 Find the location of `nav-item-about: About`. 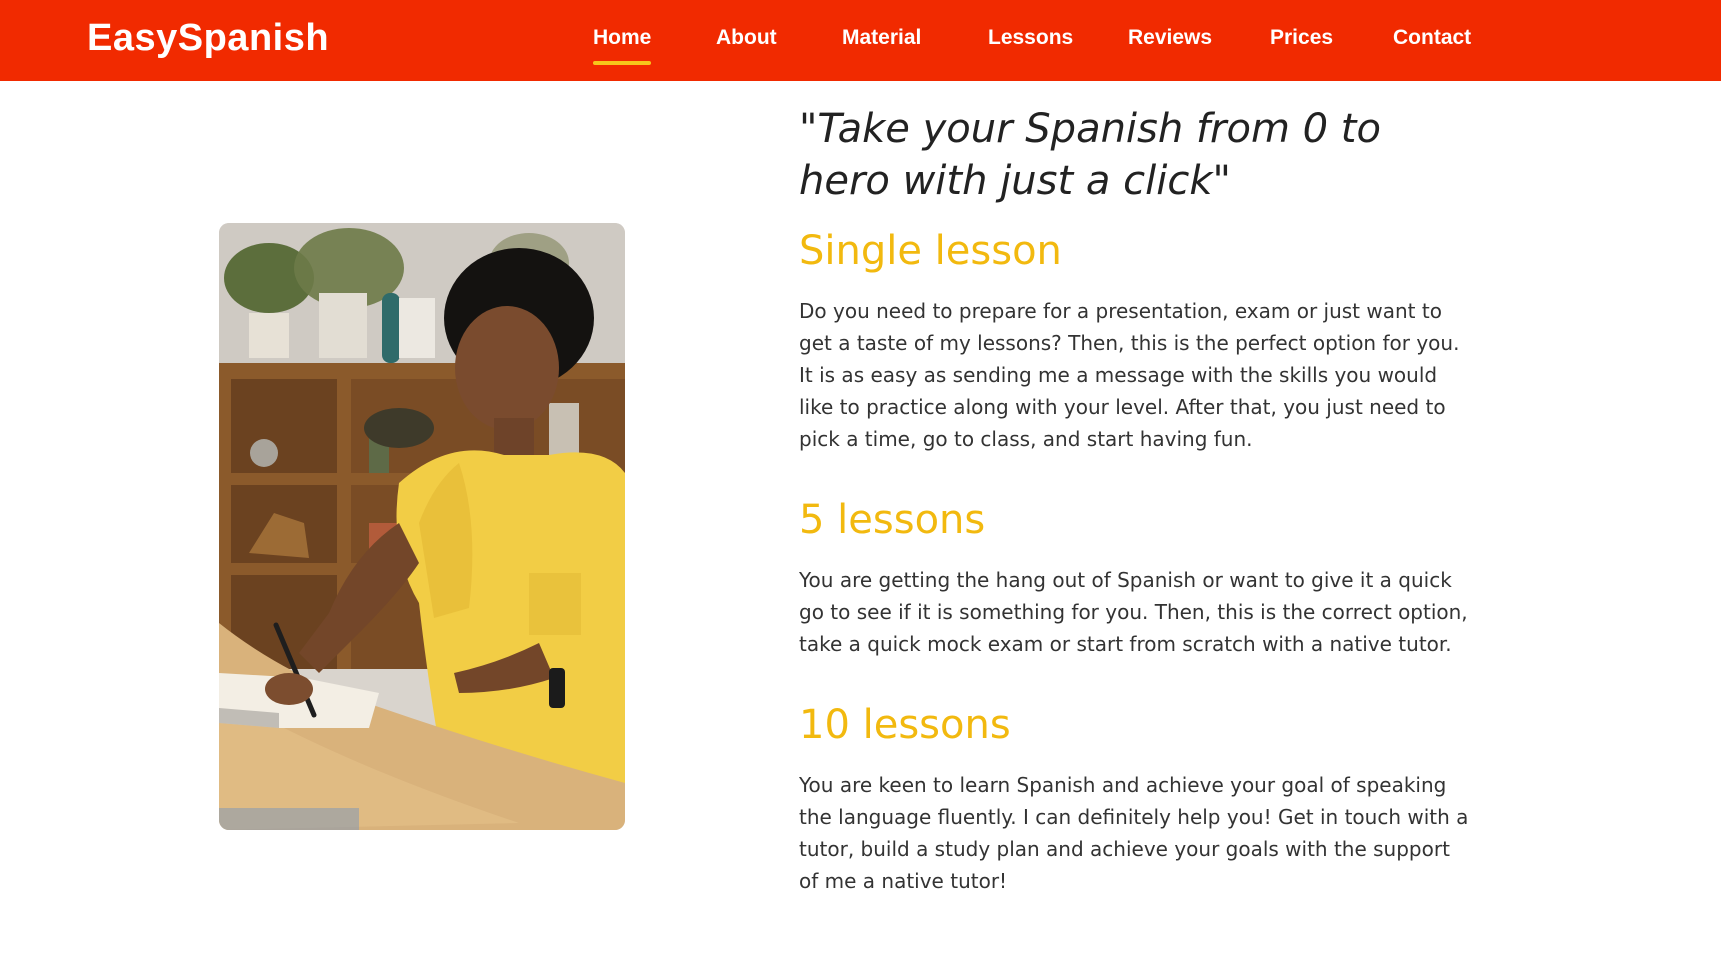

nav-item-about: About is located at coordinates (746, 40).